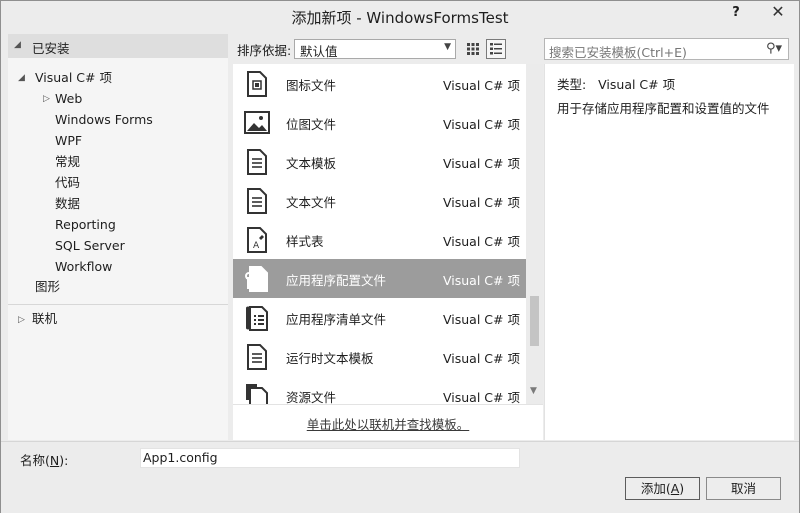 This screenshot has height=513, width=800. What do you see at coordinates (534, 234) in the screenshot?
I see `vertical-scrollbar: ▼` at bounding box center [534, 234].